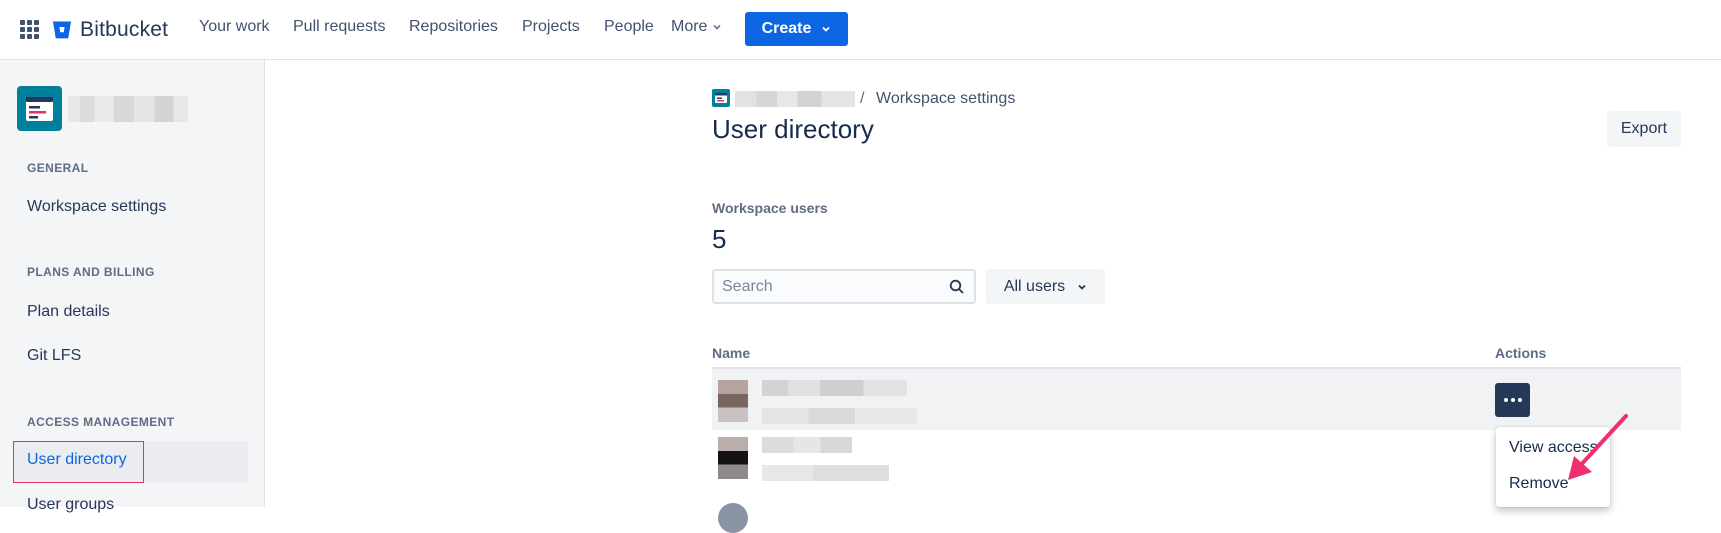 Image resolution: width=1721 pixels, height=533 pixels. What do you see at coordinates (786, 28) in the screenshot?
I see `create-button-label: Create` at bounding box center [786, 28].